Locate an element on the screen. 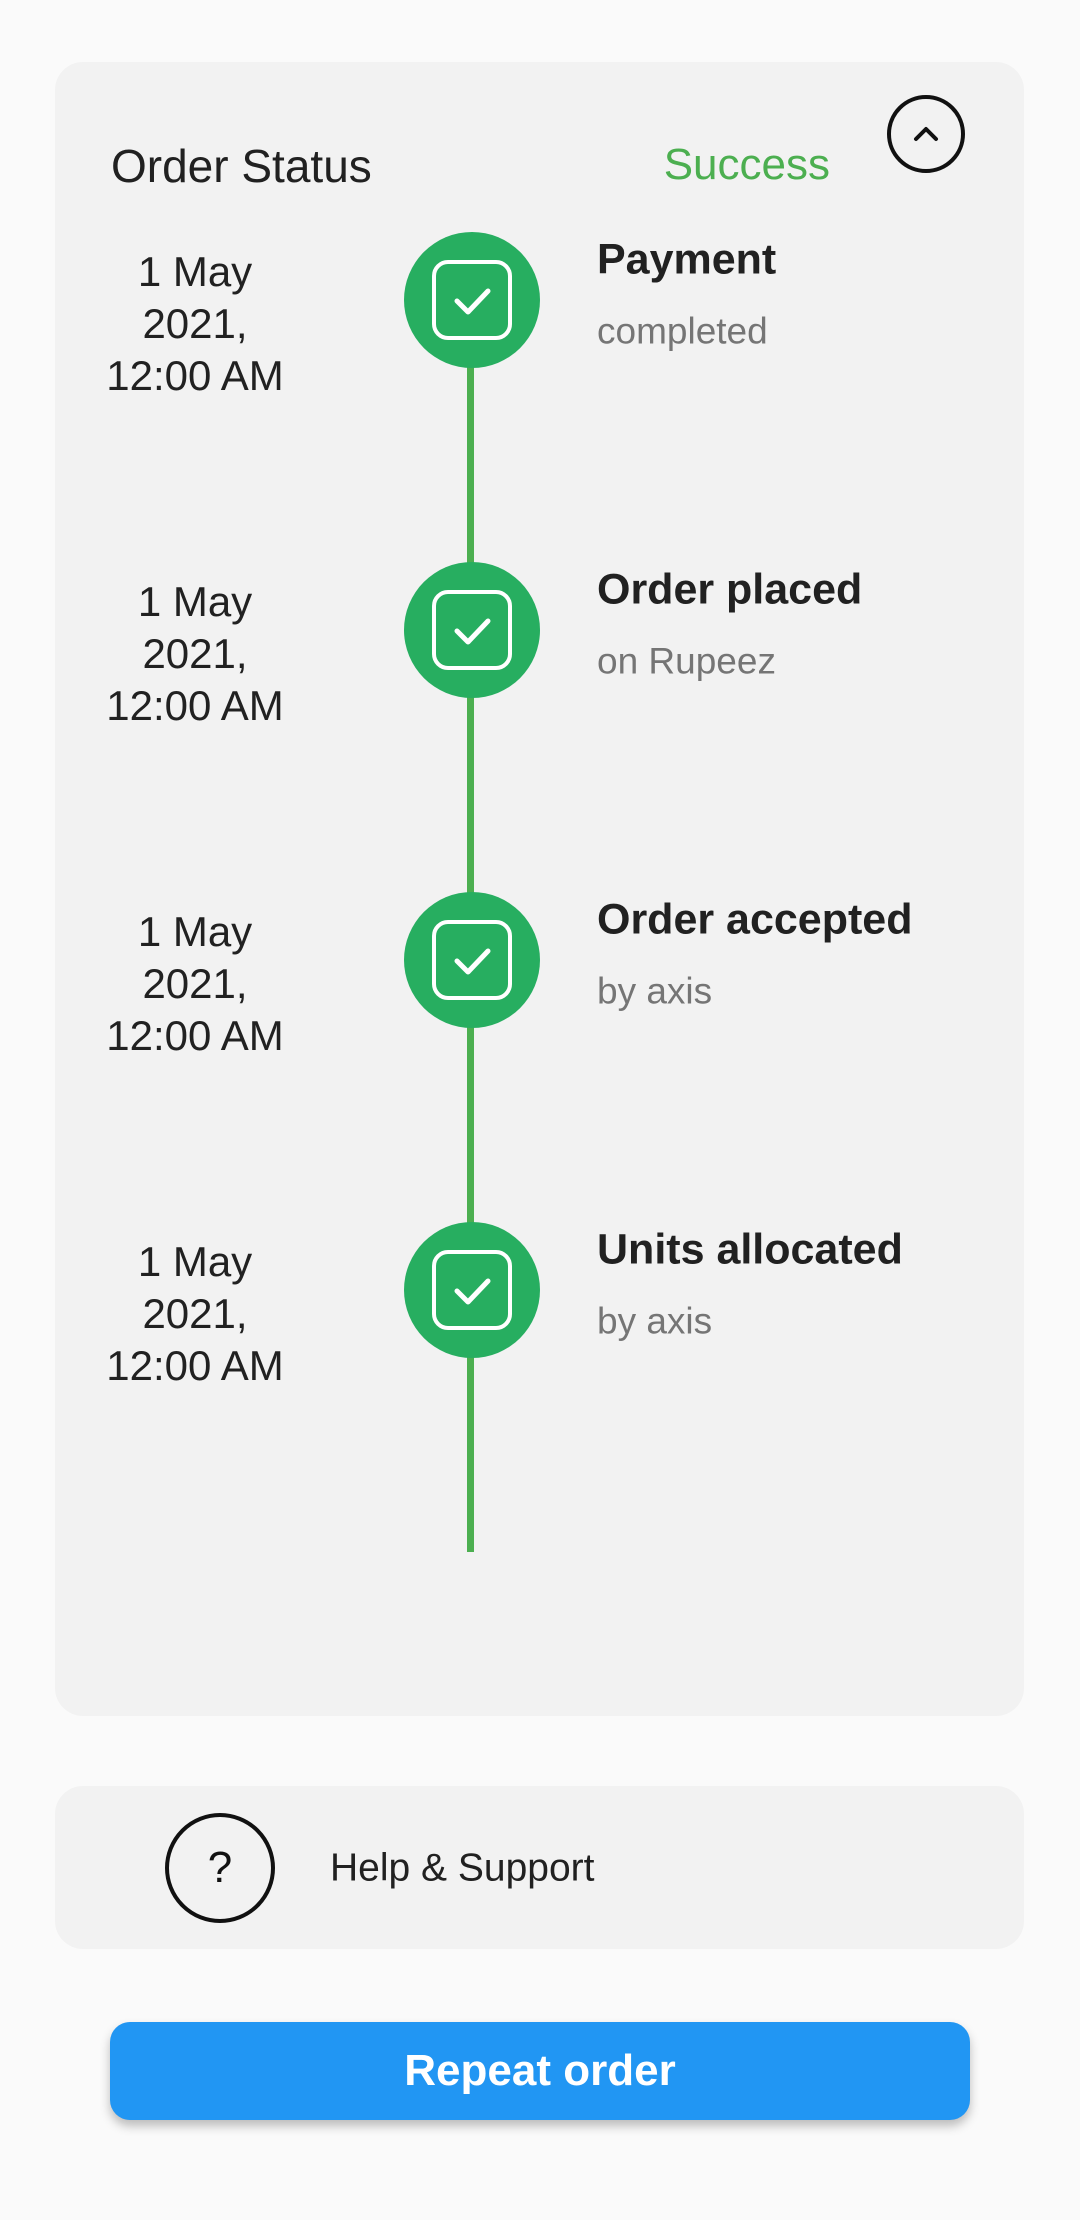  timeline-step-payment: 1 May 2021, 12:00 AM Payment completed is located at coordinates (539, 315).